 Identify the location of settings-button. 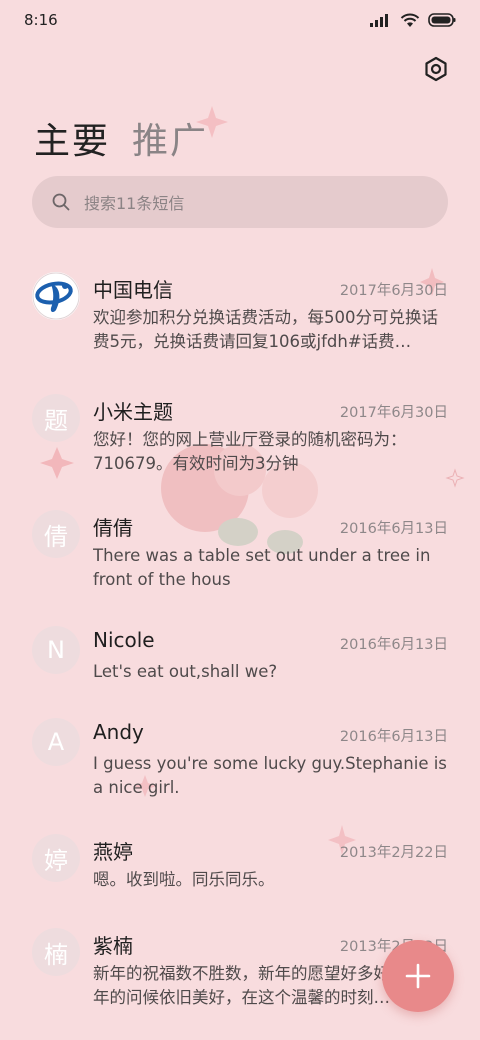
(436, 69).